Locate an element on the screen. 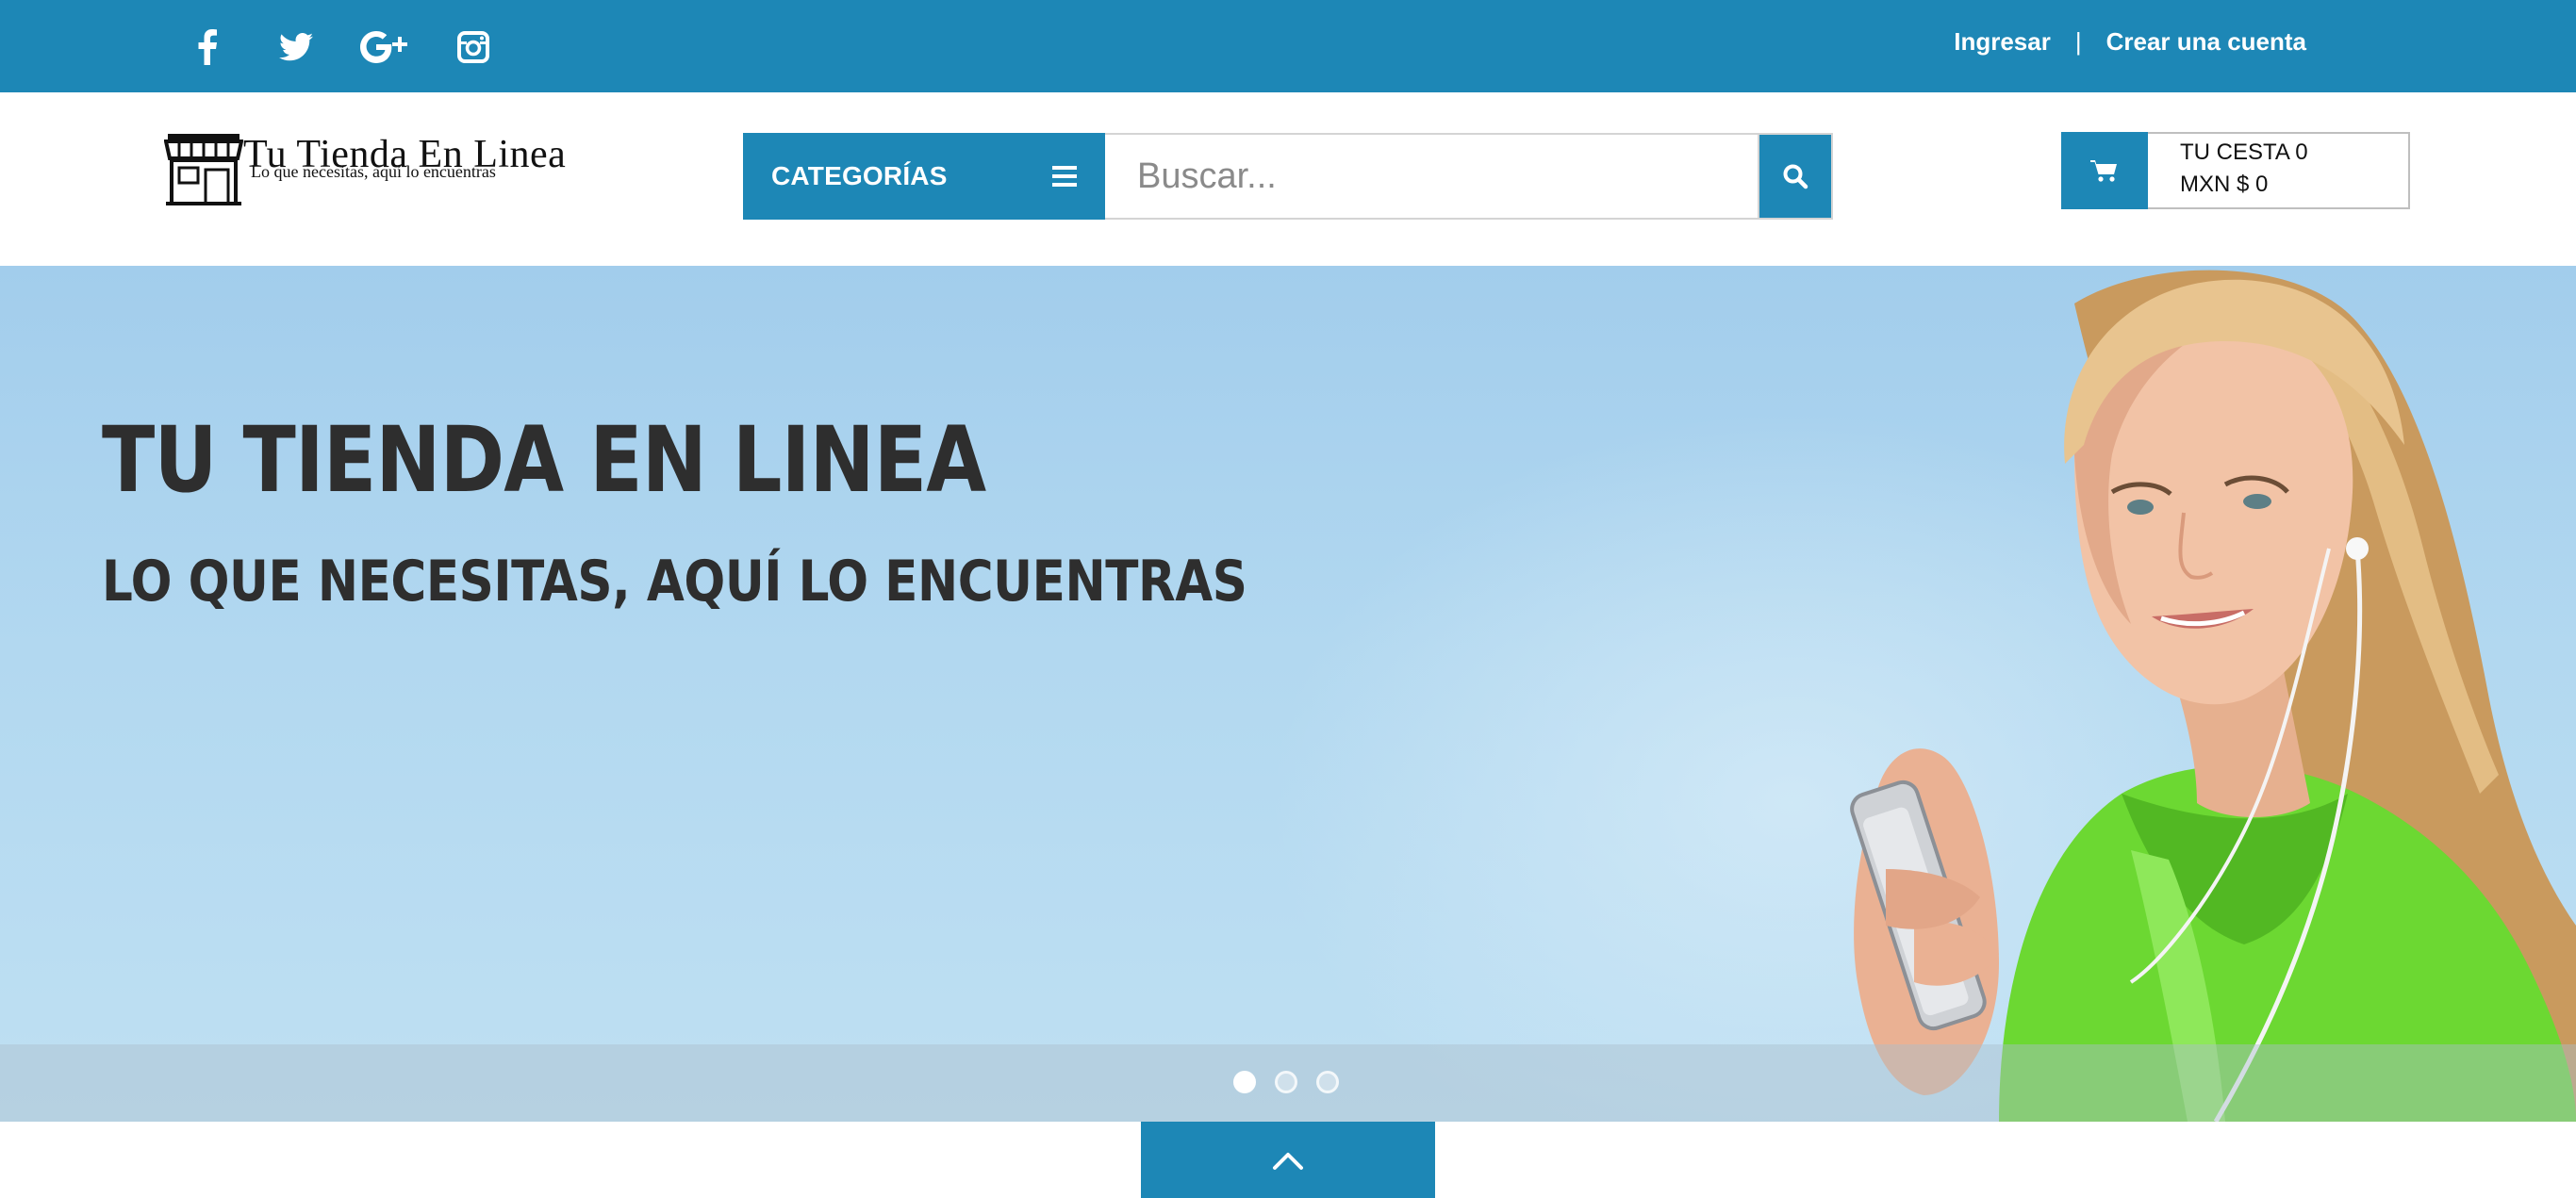 Image resolution: width=2576 pixels, height=1198 pixels. account-links: Ingresar | Crear una cuenta is located at coordinates (2130, 41).